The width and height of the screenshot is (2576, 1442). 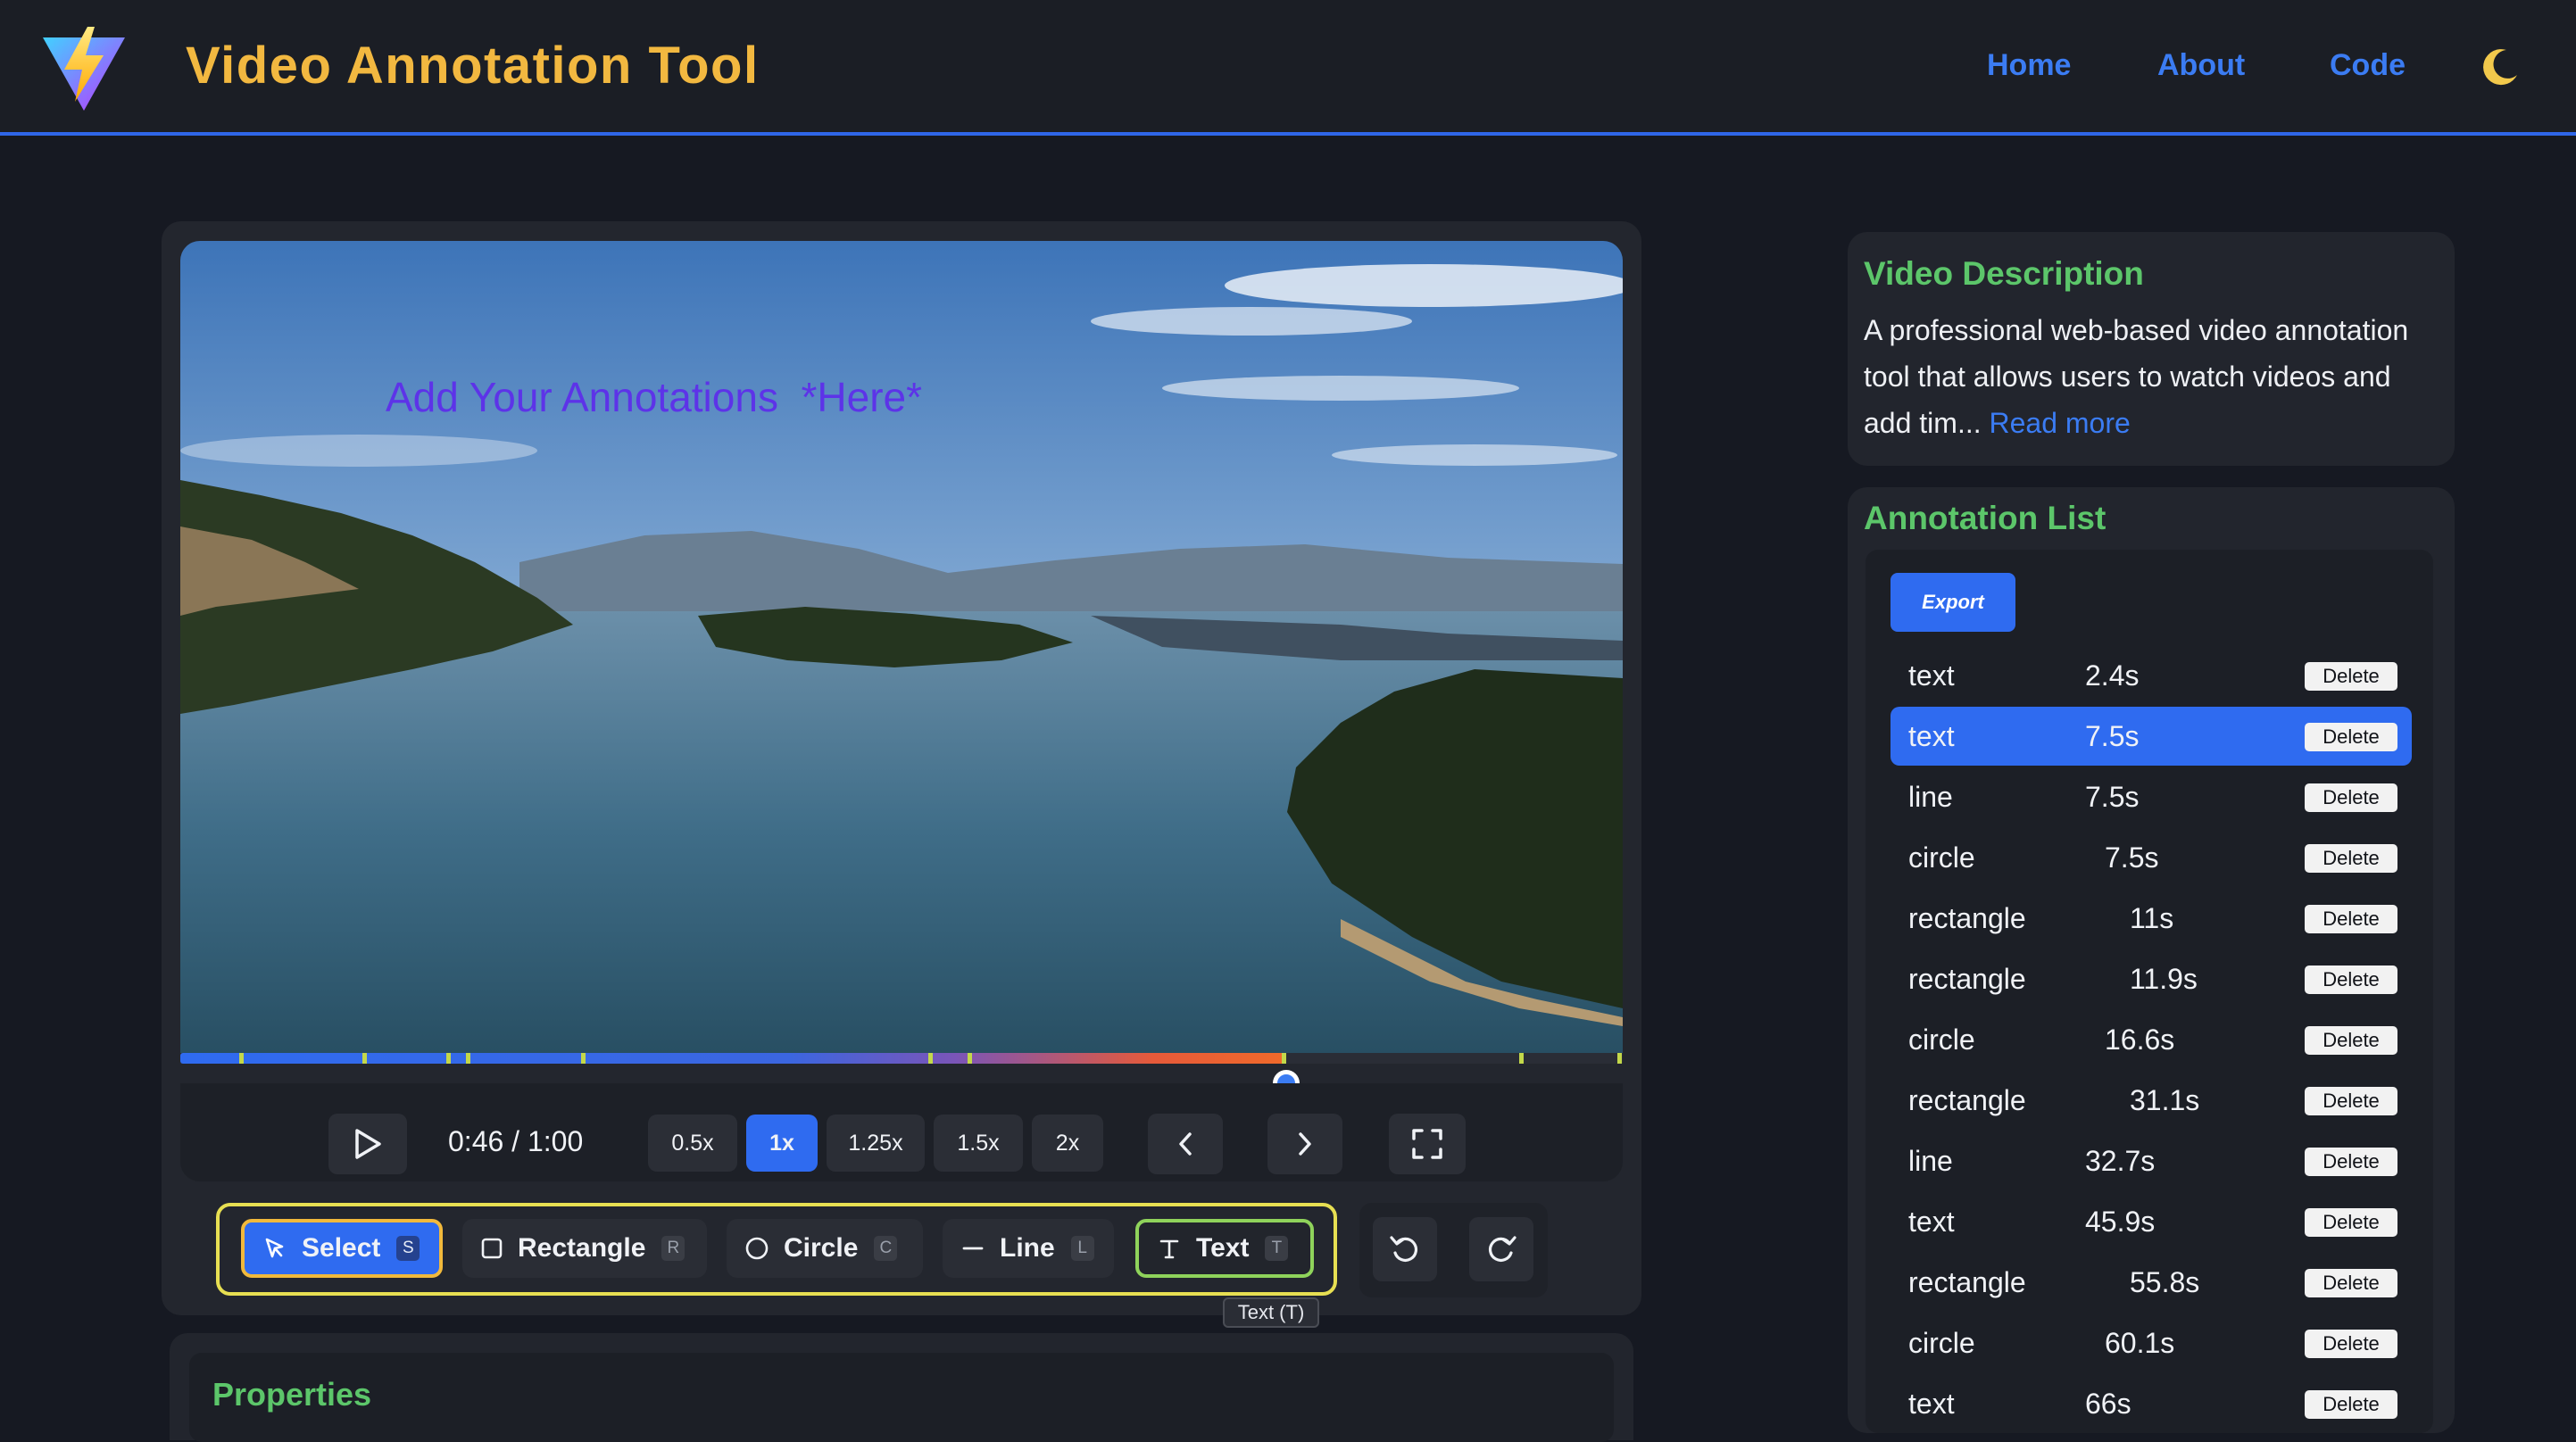 What do you see at coordinates (1067, 1143) in the screenshot?
I see `speed-2x-button: 2x` at bounding box center [1067, 1143].